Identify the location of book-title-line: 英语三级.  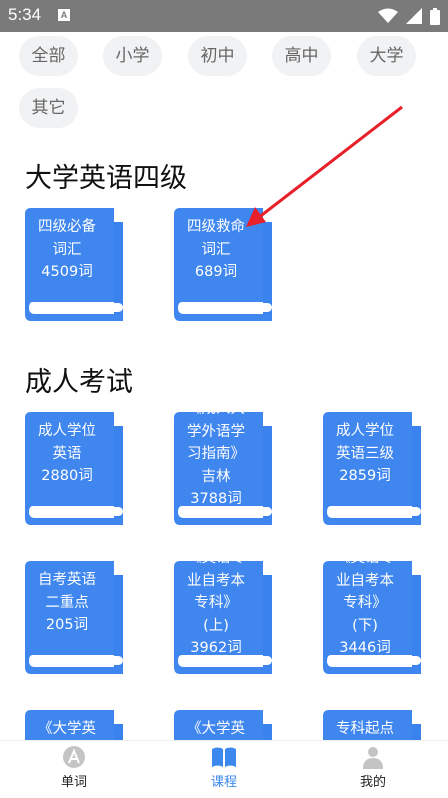
(365, 453).